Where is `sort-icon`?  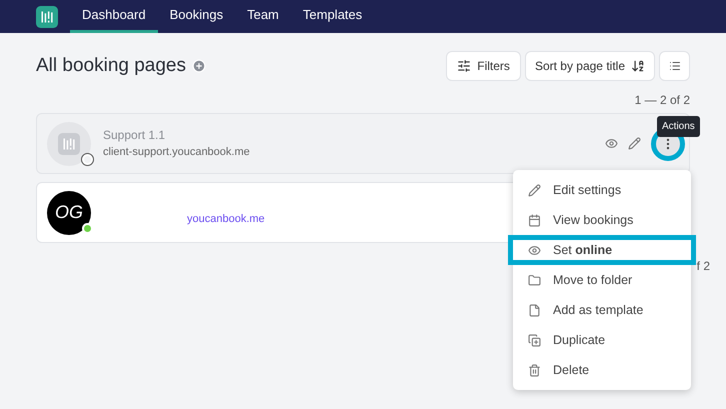 sort-icon is located at coordinates (638, 66).